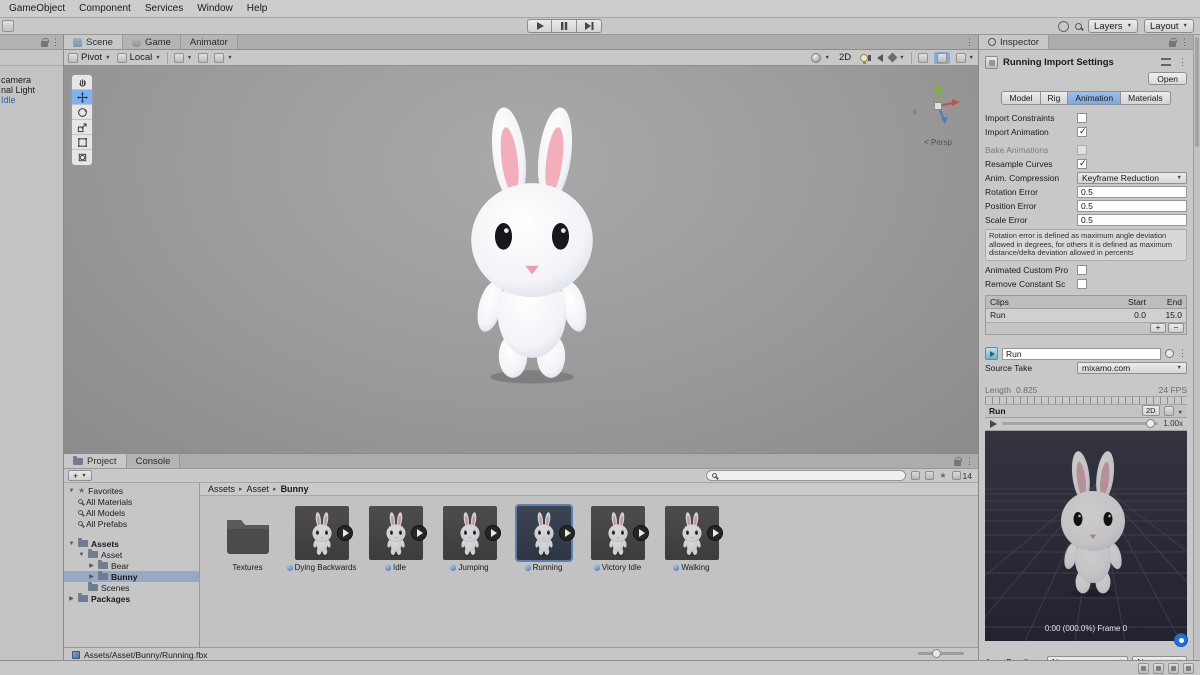 Image resolution: width=1200 pixels, height=675 pixels. What do you see at coordinates (864, 58) in the screenshot?
I see `scene-lighting-icon` at bounding box center [864, 58].